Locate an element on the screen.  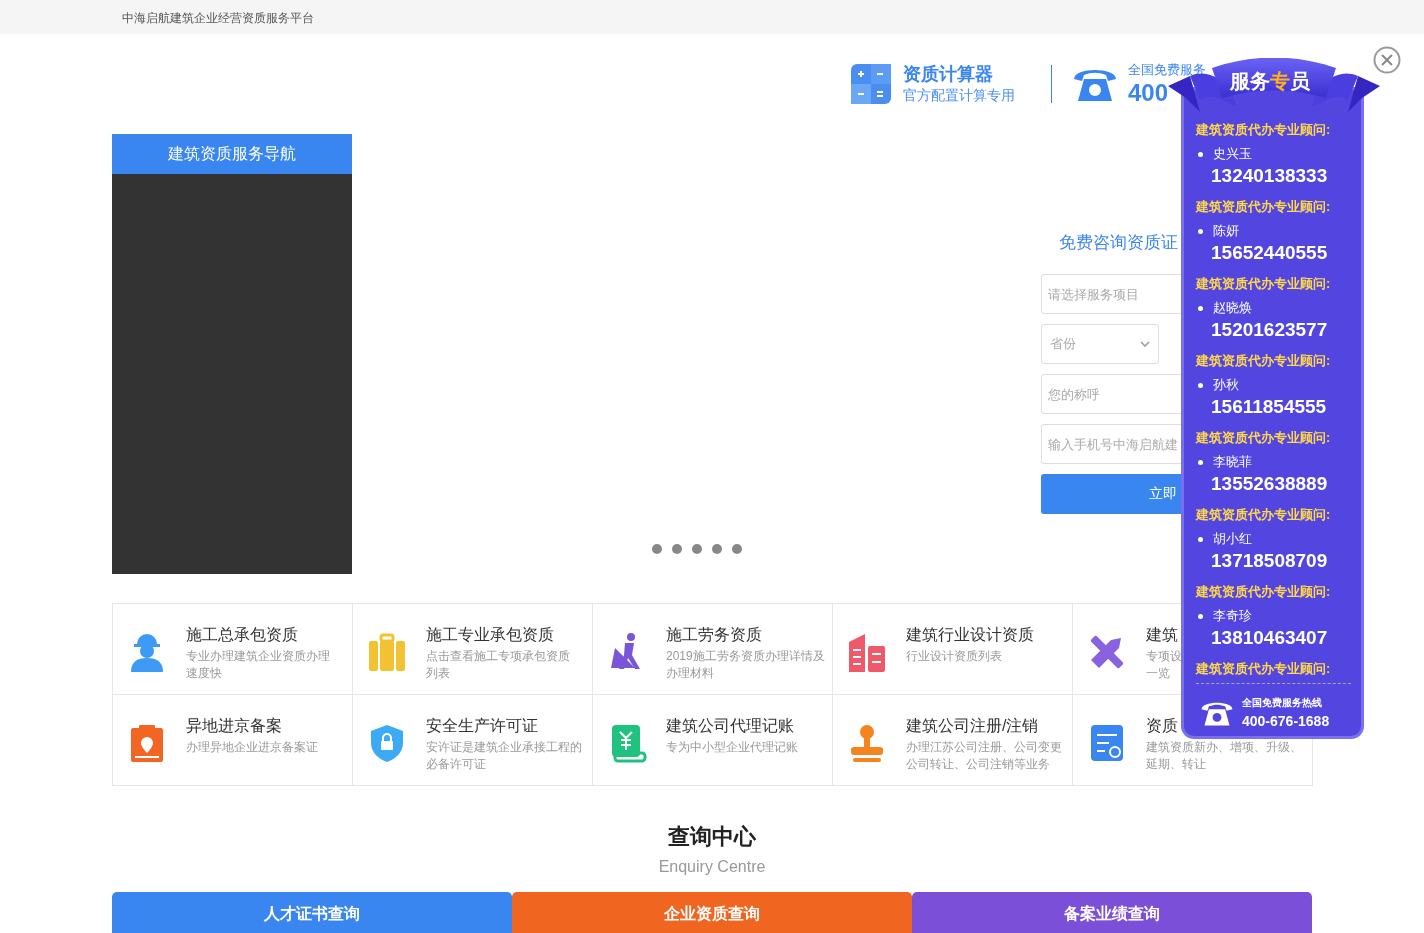
service-title: 施工专业承包资质 is located at coordinates (490, 635).